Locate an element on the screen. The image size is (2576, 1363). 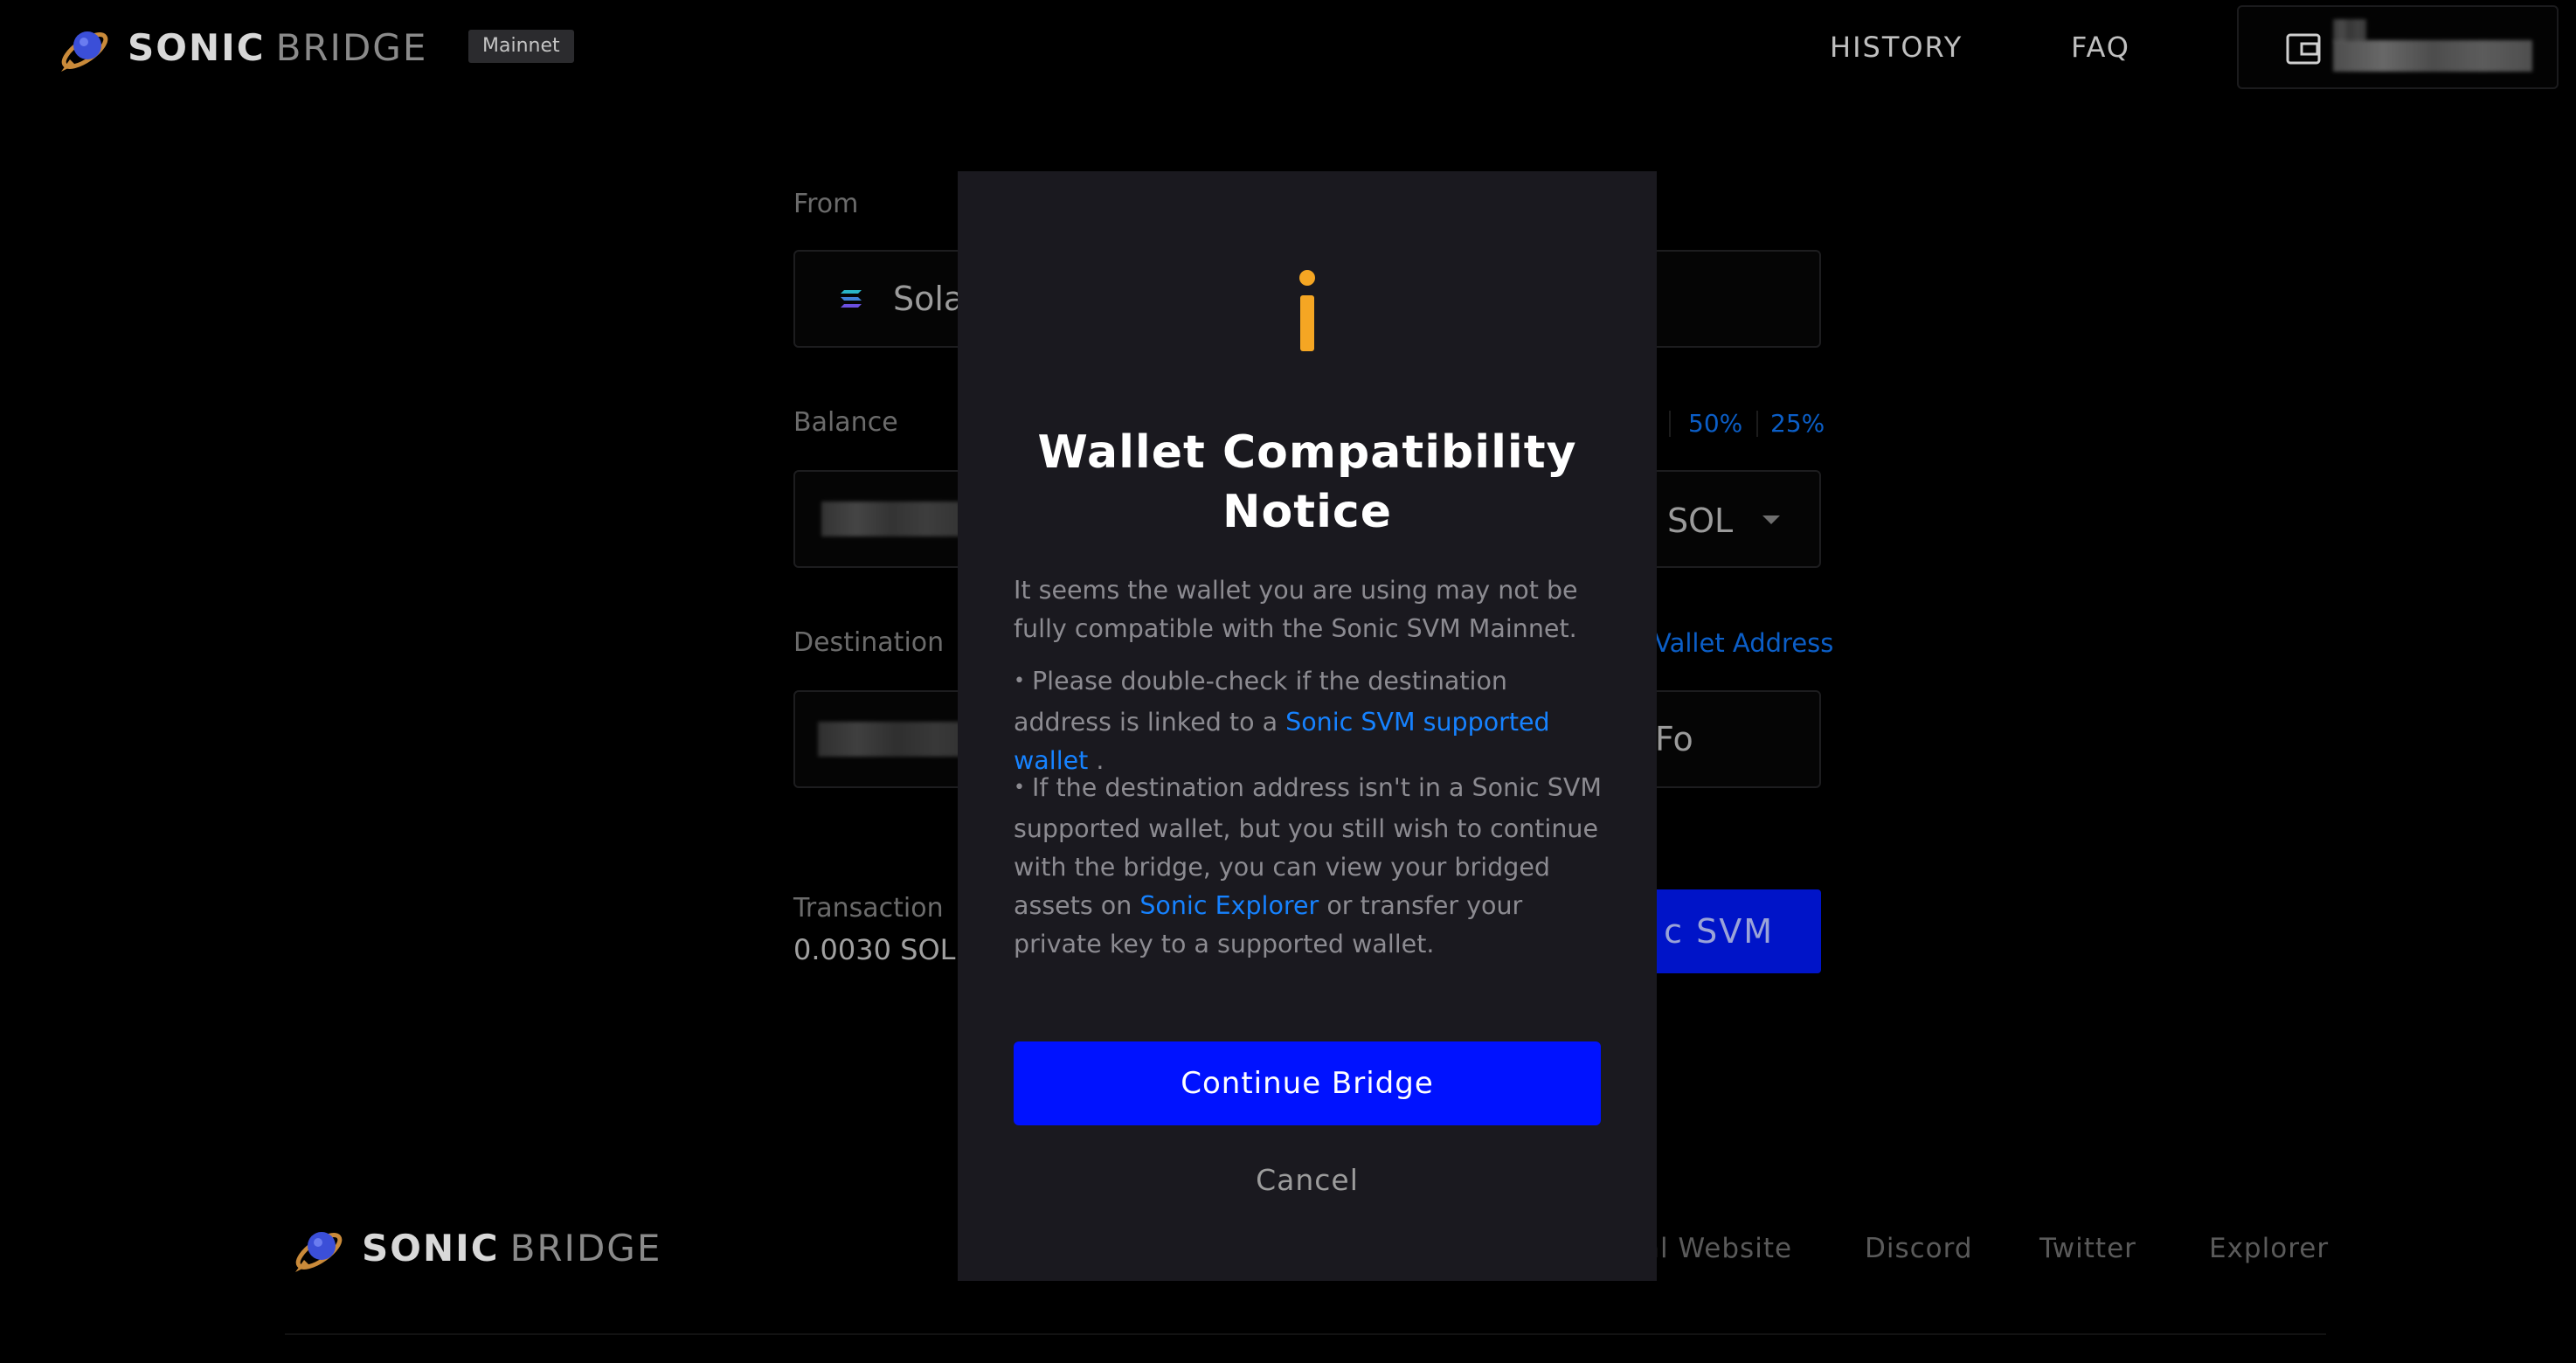
token-symbol: SOL is located at coordinates (1700, 521).